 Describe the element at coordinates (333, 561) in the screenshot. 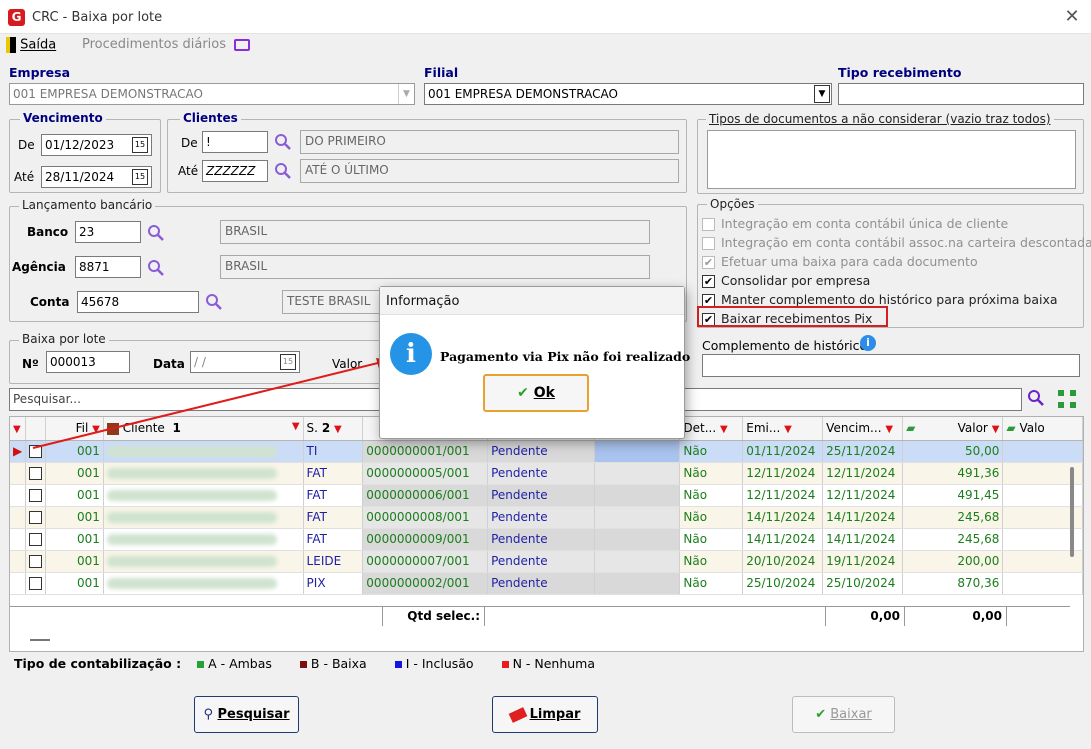

I see `s-cell: LEIDE` at that location.